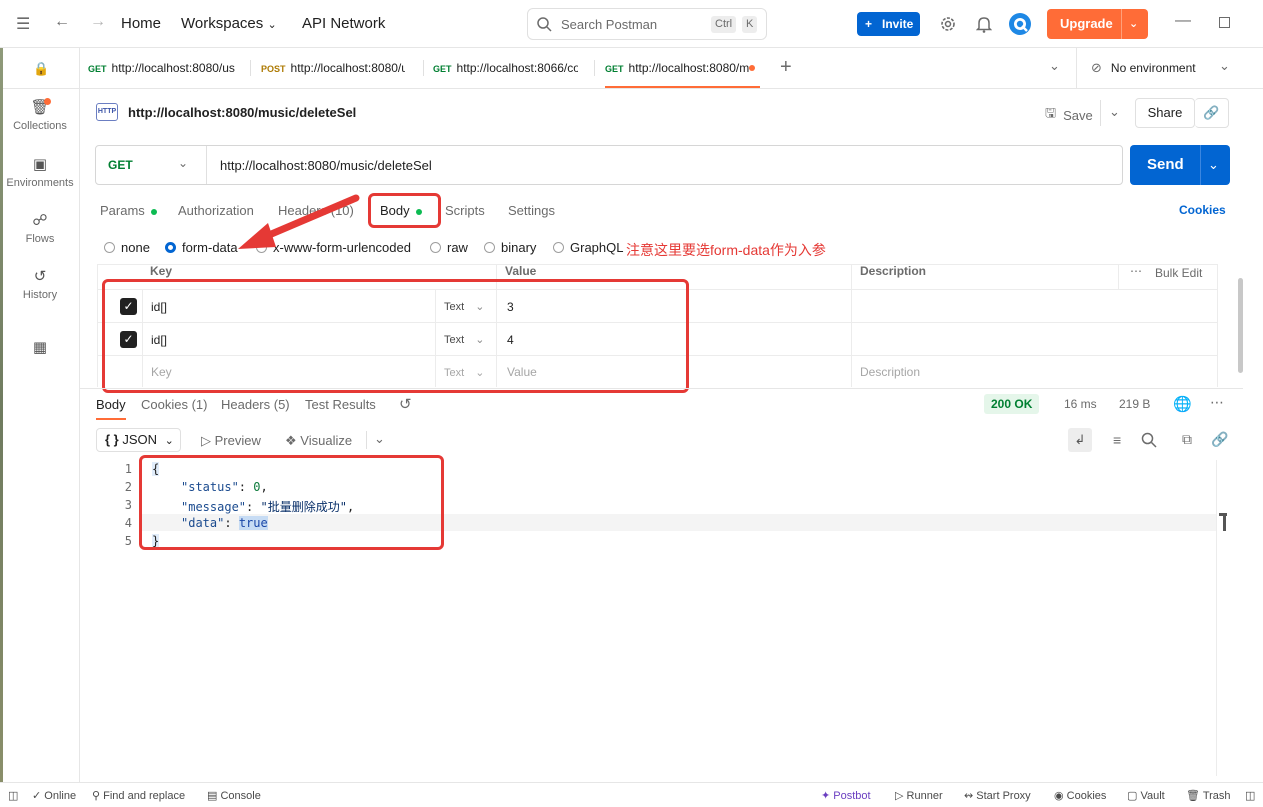 Image resolution: width=1263 pixels, height=807 pixels. I want to click on bulk-edit-link: Bulk Edit, so click(1178, 273).